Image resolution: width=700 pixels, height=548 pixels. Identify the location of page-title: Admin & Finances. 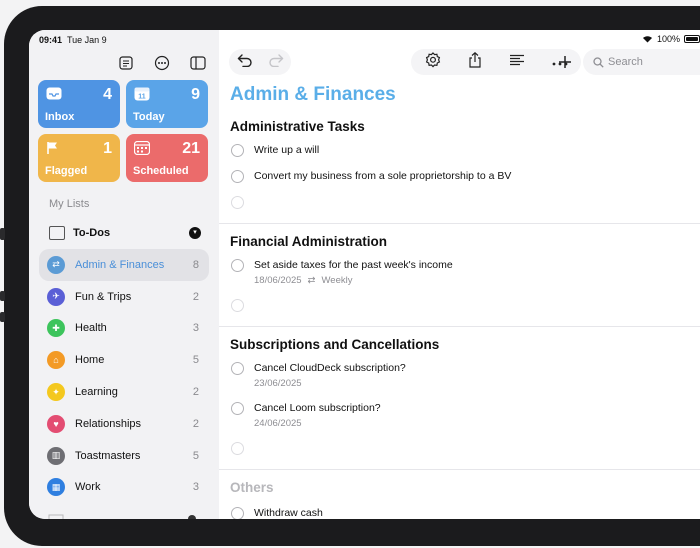
(313, 94).